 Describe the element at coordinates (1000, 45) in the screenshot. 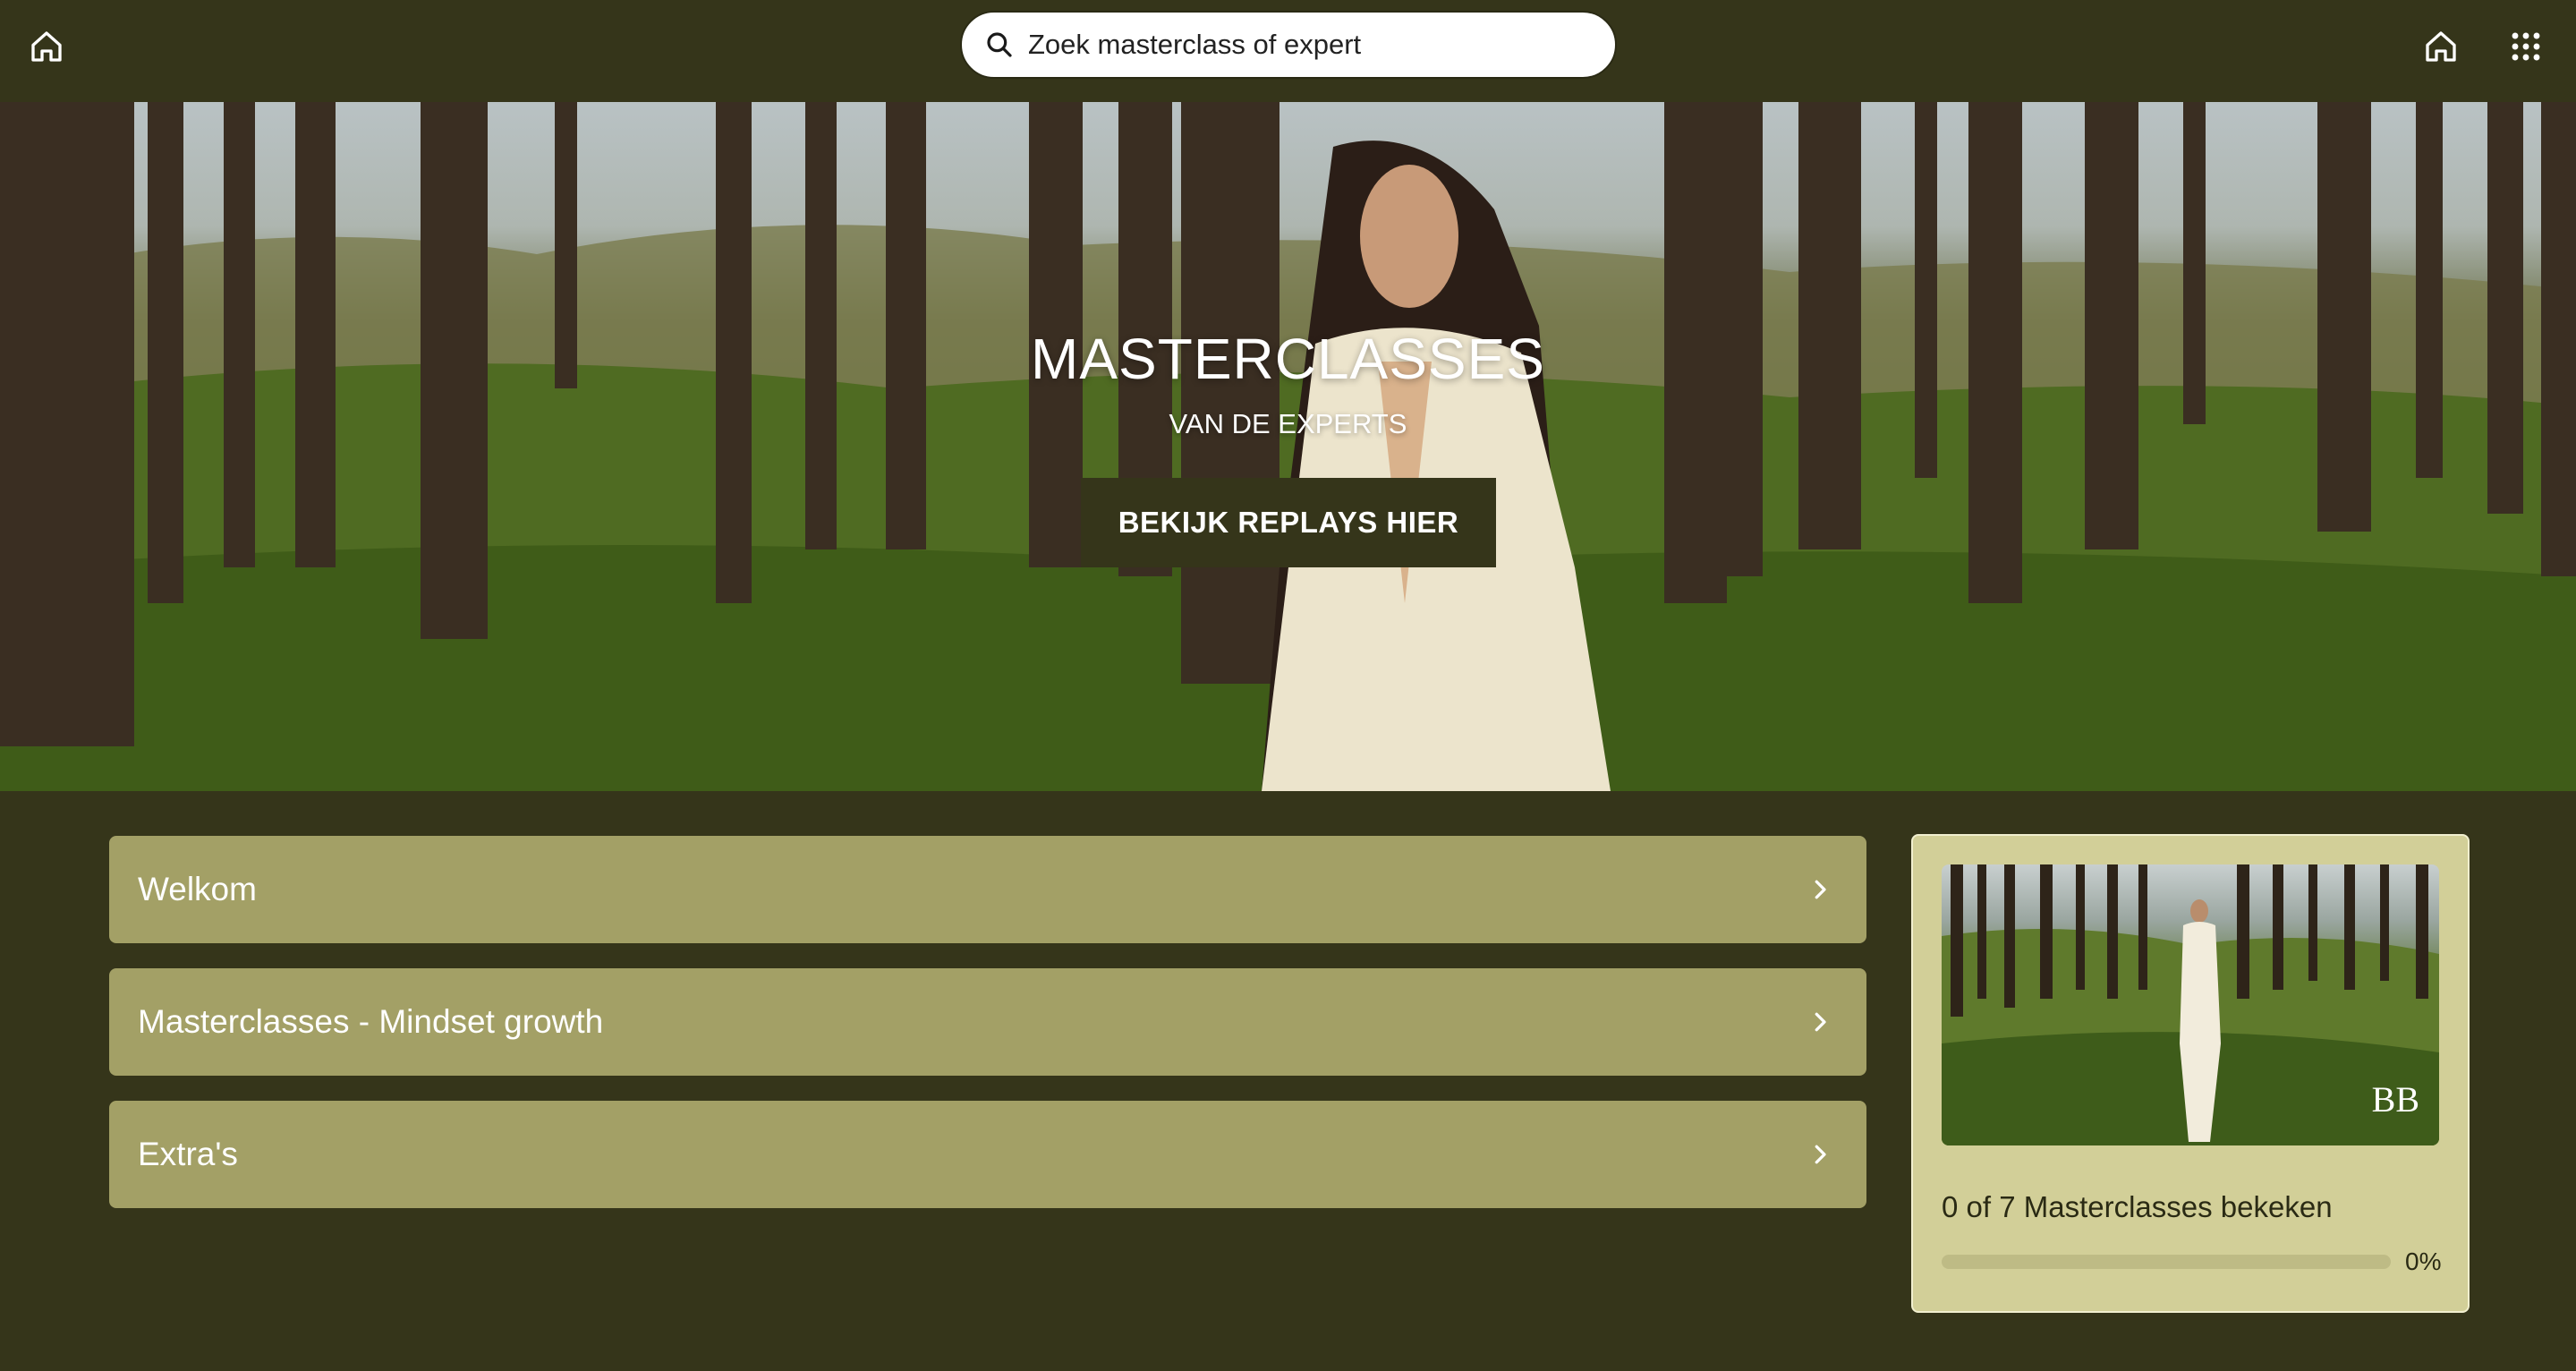

I see `search-icon` at that location.